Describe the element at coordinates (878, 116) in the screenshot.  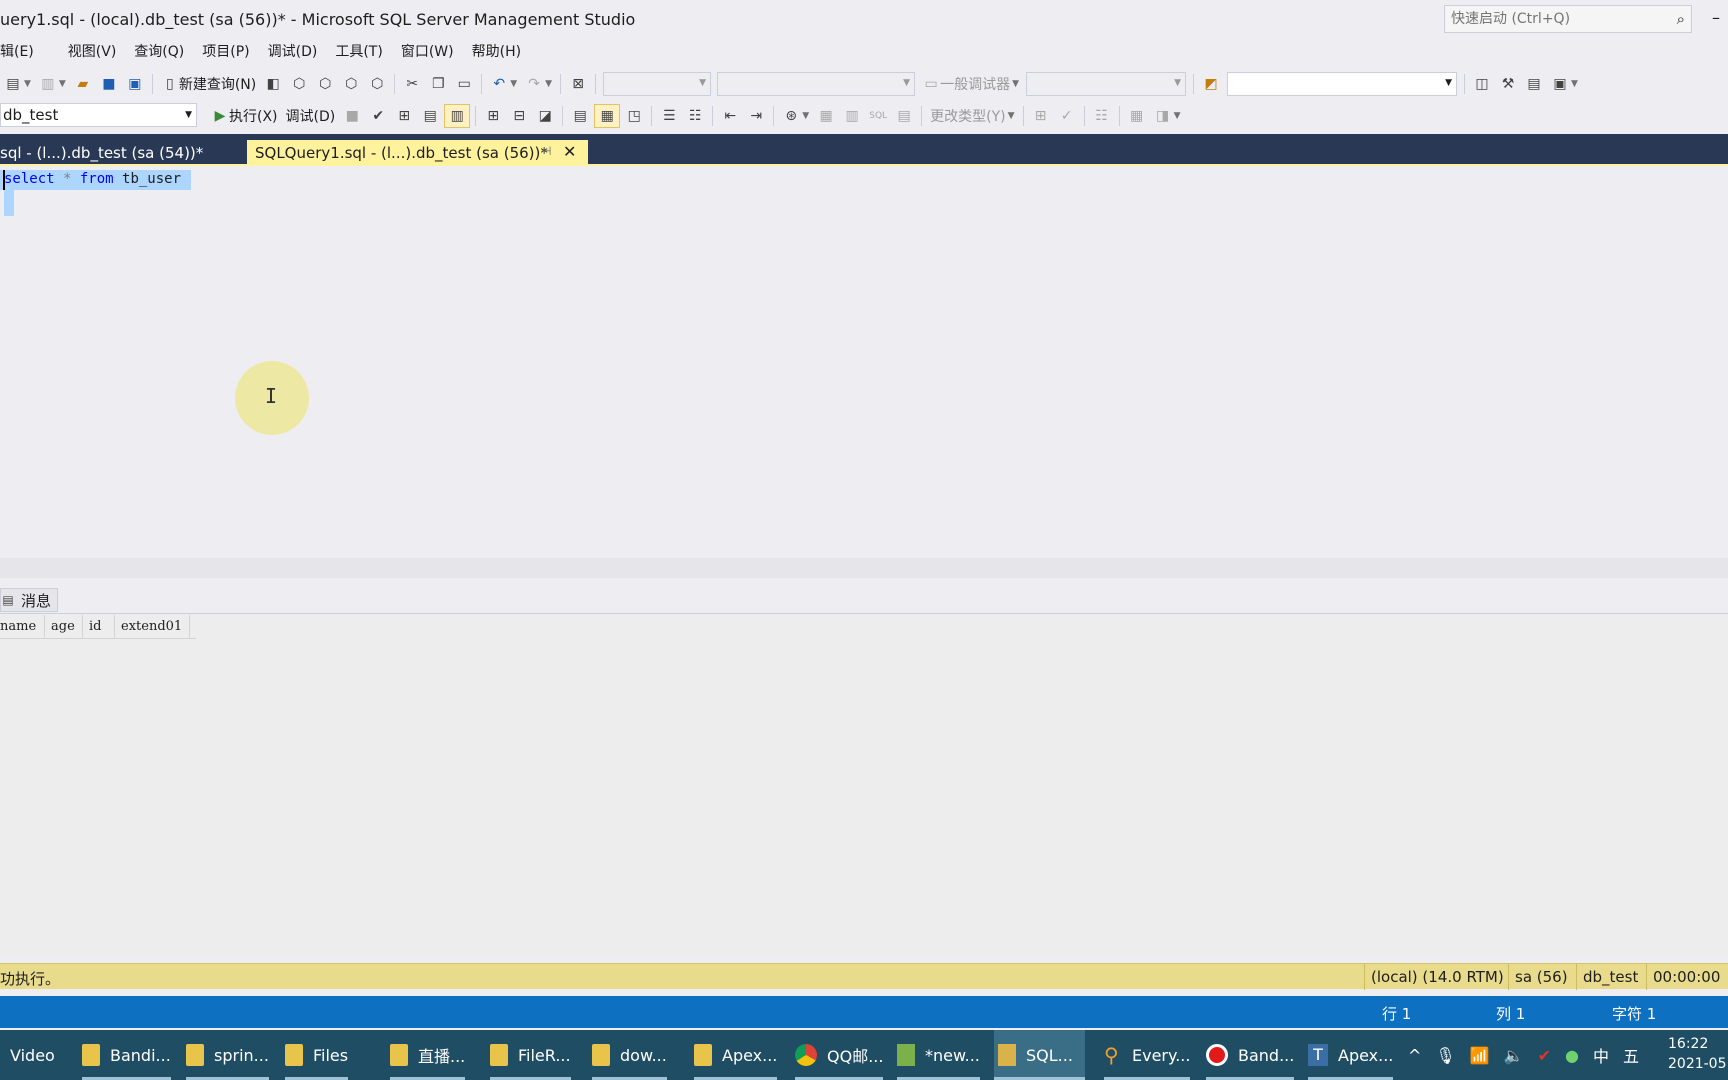
I see `design-sql-button: SQL` at that location.